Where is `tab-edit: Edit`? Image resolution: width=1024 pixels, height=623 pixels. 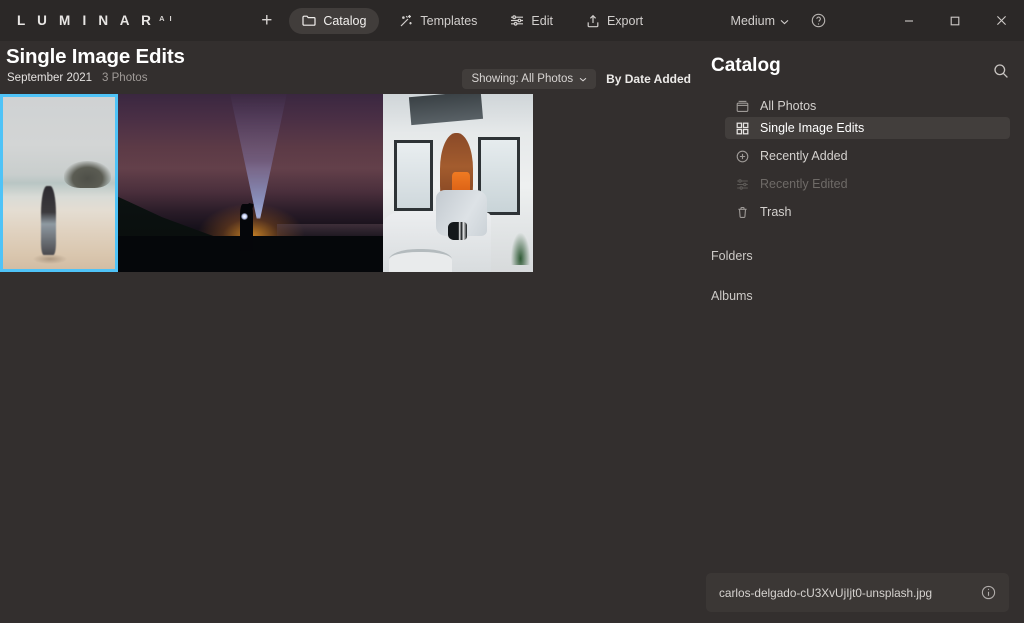
tab-edit: Edit is located at coordinates (531, 21).